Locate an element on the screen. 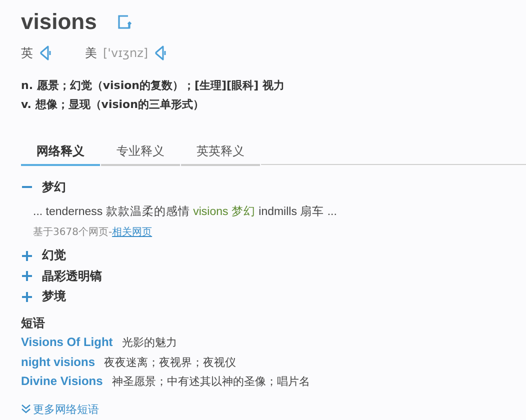 The width and height of the screenshot is (526, 420). sense-term: 晶彩透明镐 is located at coordinates (72, 276).